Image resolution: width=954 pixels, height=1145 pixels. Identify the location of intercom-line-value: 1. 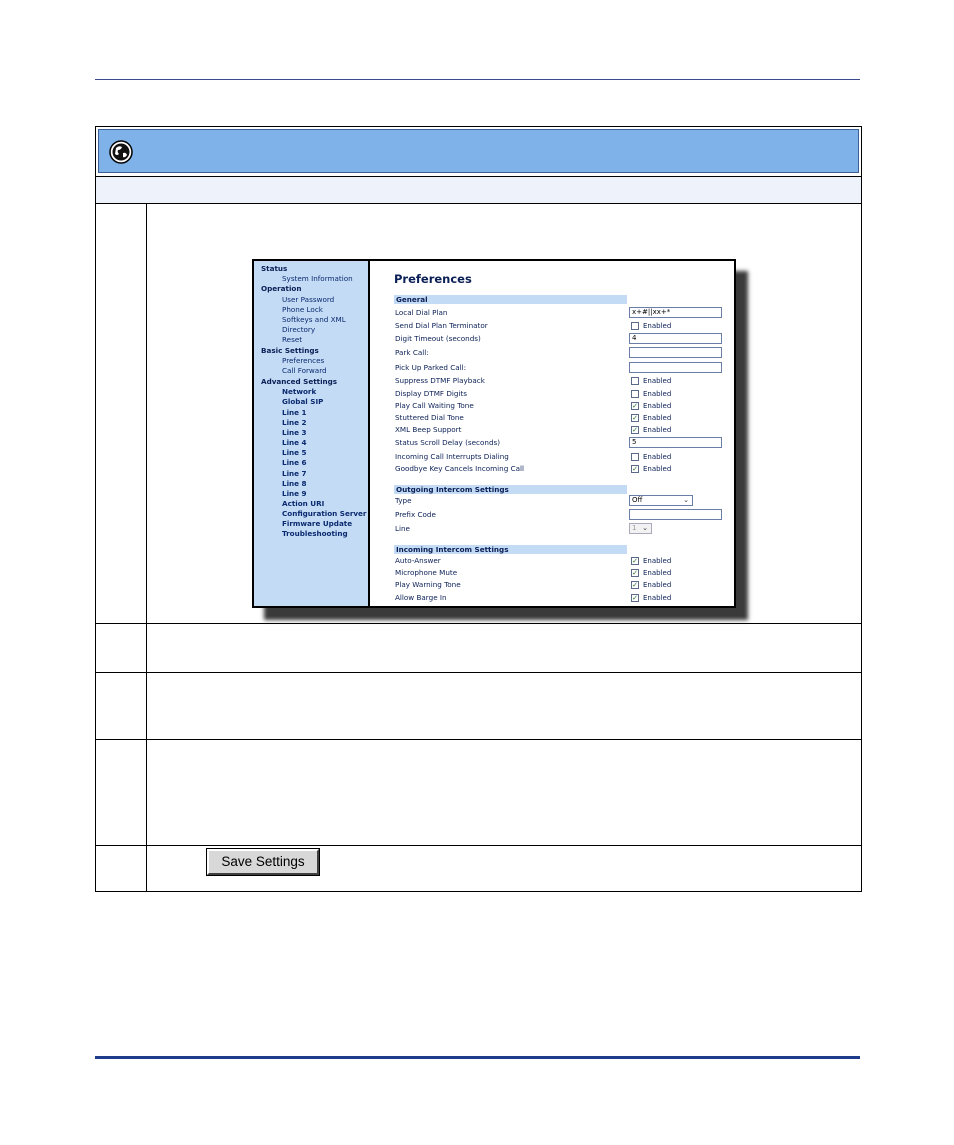
(634, 528).